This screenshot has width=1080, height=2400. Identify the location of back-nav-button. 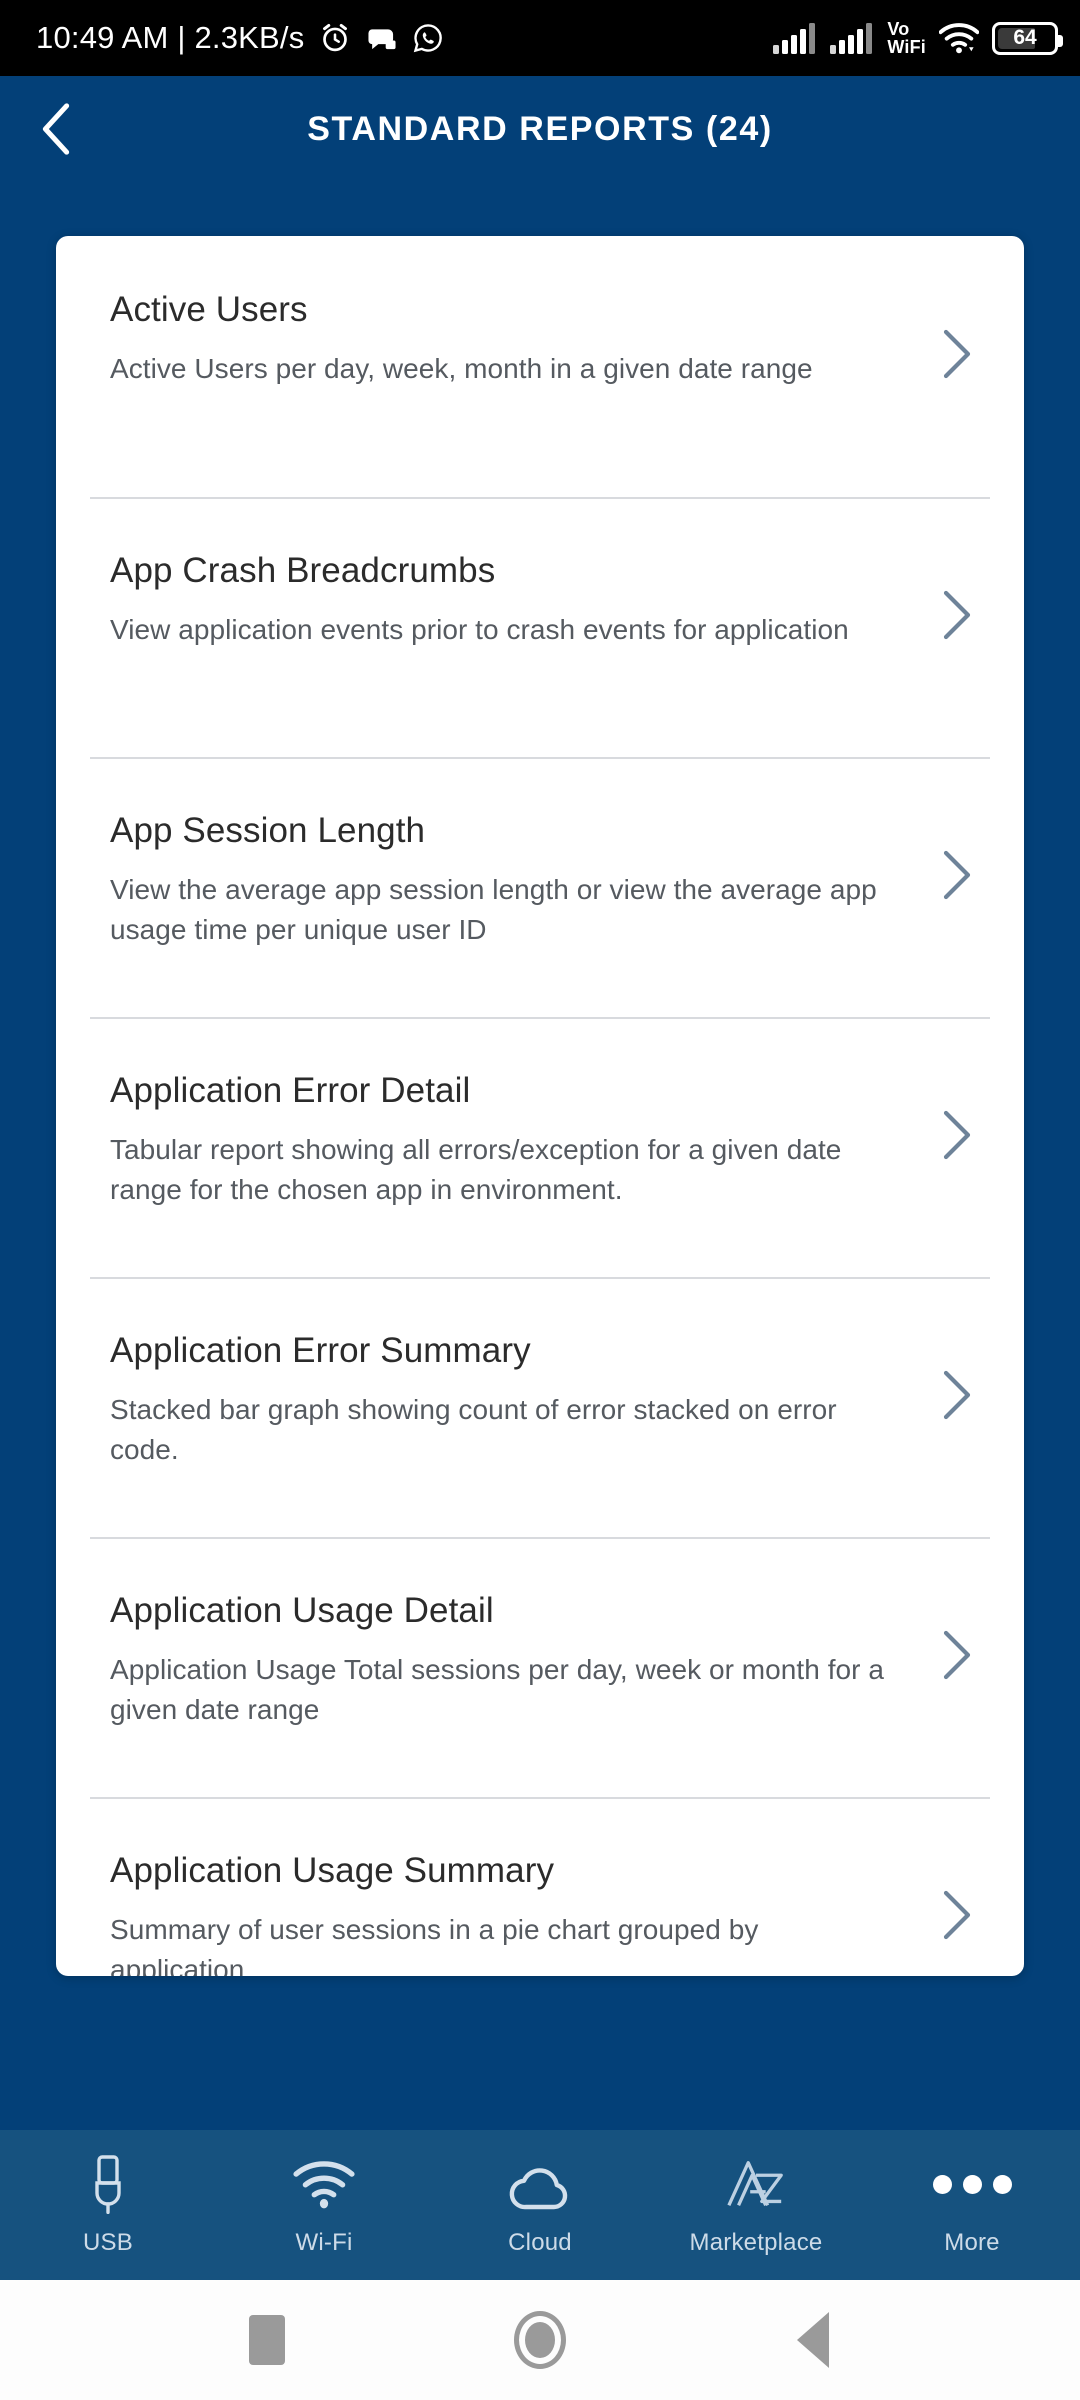
(813, 2340).